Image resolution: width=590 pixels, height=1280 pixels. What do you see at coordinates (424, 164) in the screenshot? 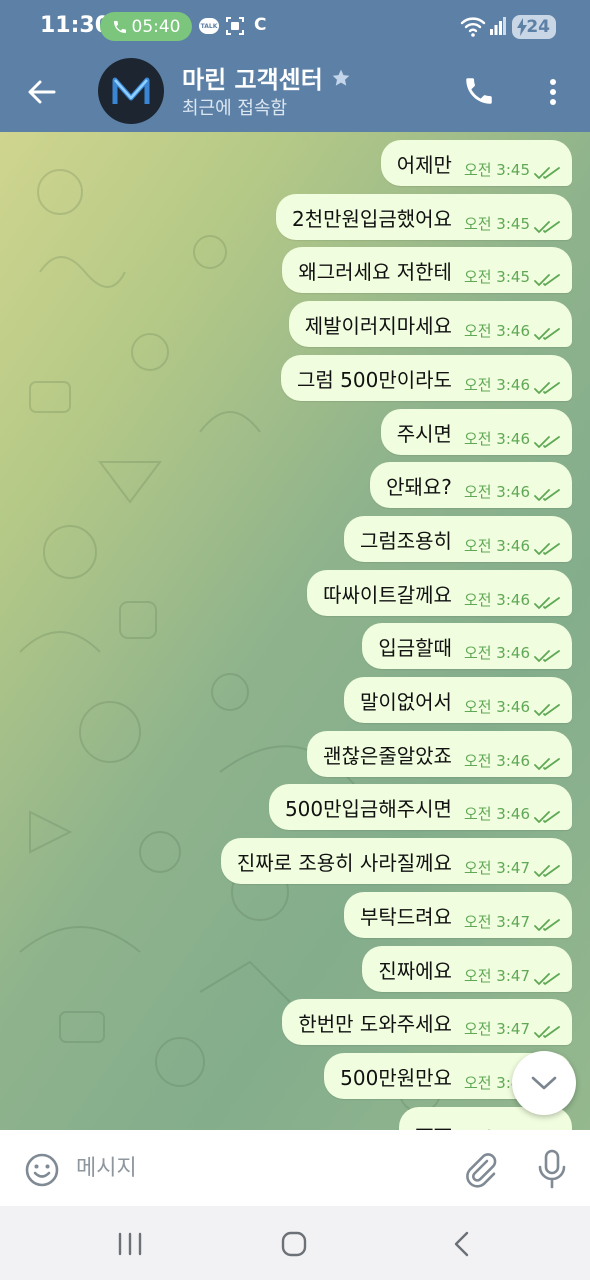
I see `message-text: 어제만` at bounding box center [424, 164].